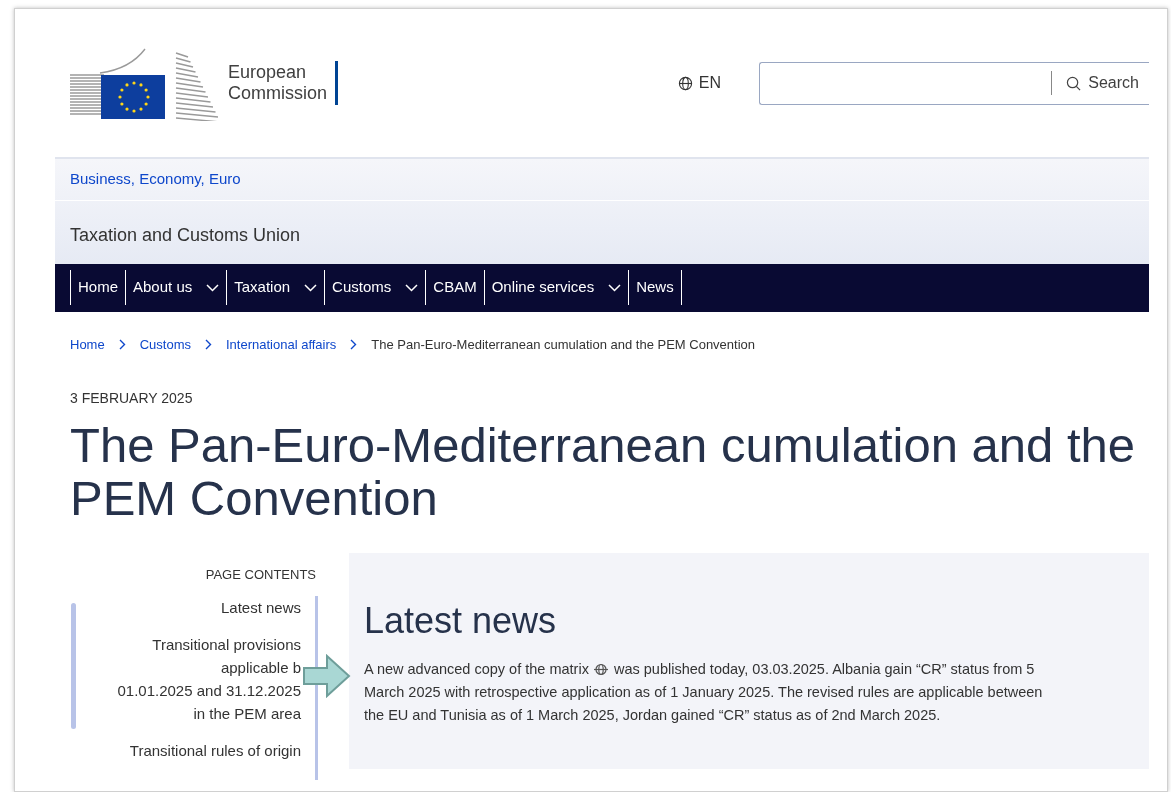  Describe the element at coordinates (178, 751) in the screenshot. I see `contents-link: Transitional rules of origin` at that location.